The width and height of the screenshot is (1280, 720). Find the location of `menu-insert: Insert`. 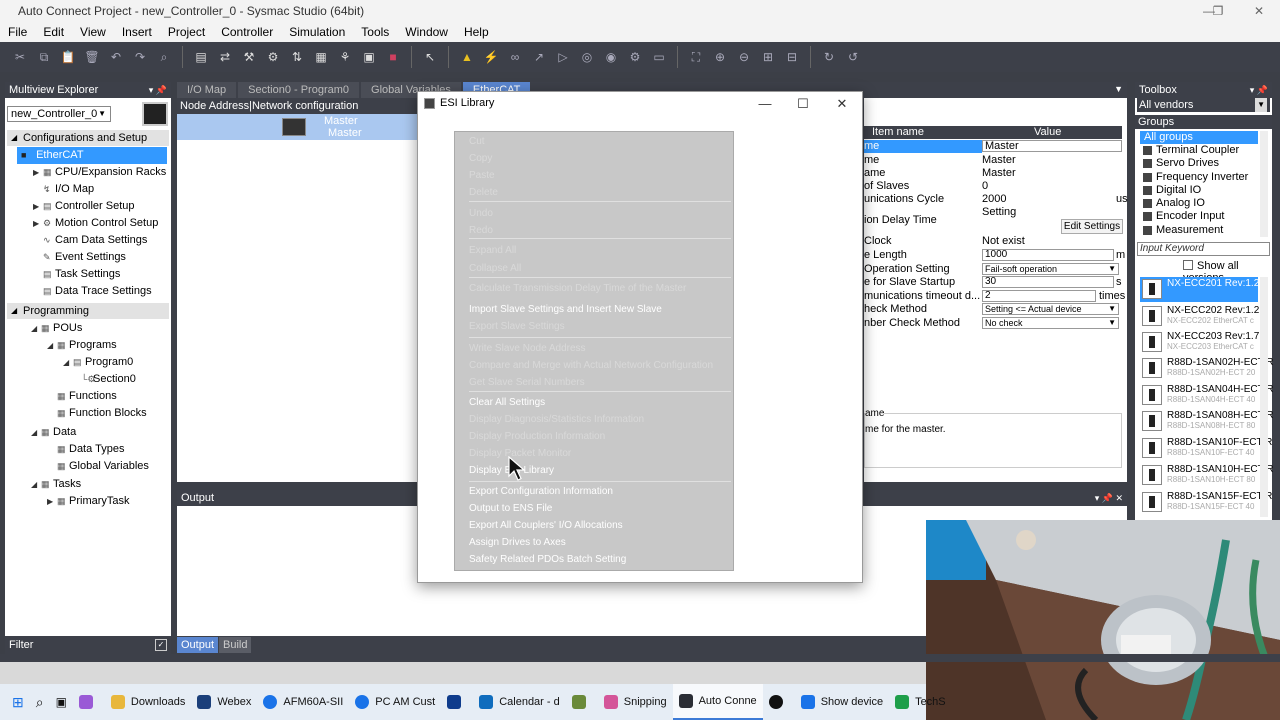

menu-insert: Insert is located at coordinates (137, 32).